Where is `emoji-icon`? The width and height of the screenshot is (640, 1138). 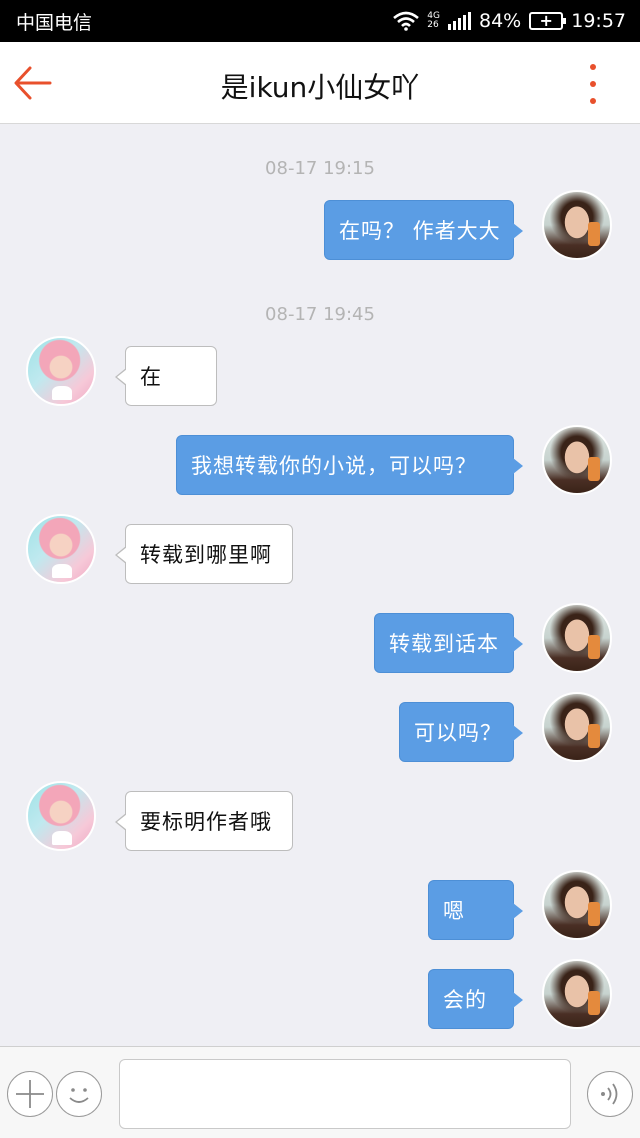 emoji-icon is located at coordinates (79, 1095).